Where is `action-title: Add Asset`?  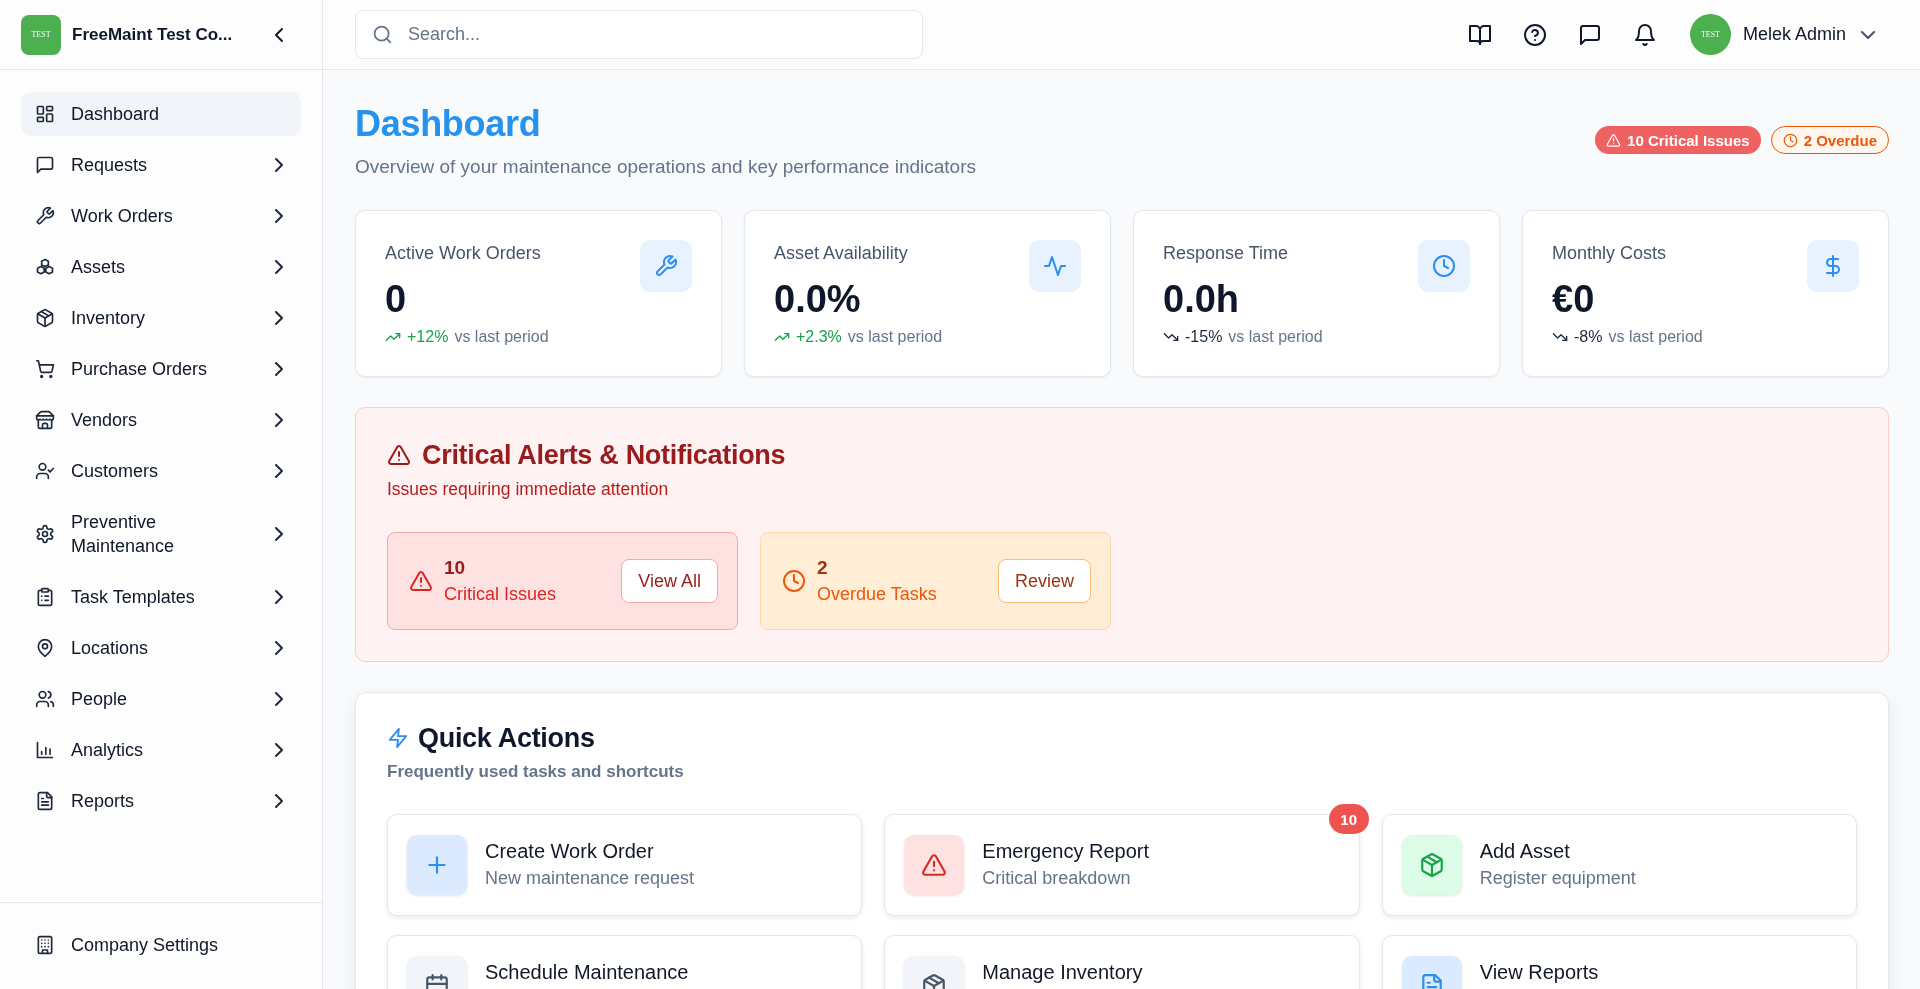
action-title: Add Asset is located at coordinates (1524, 851).